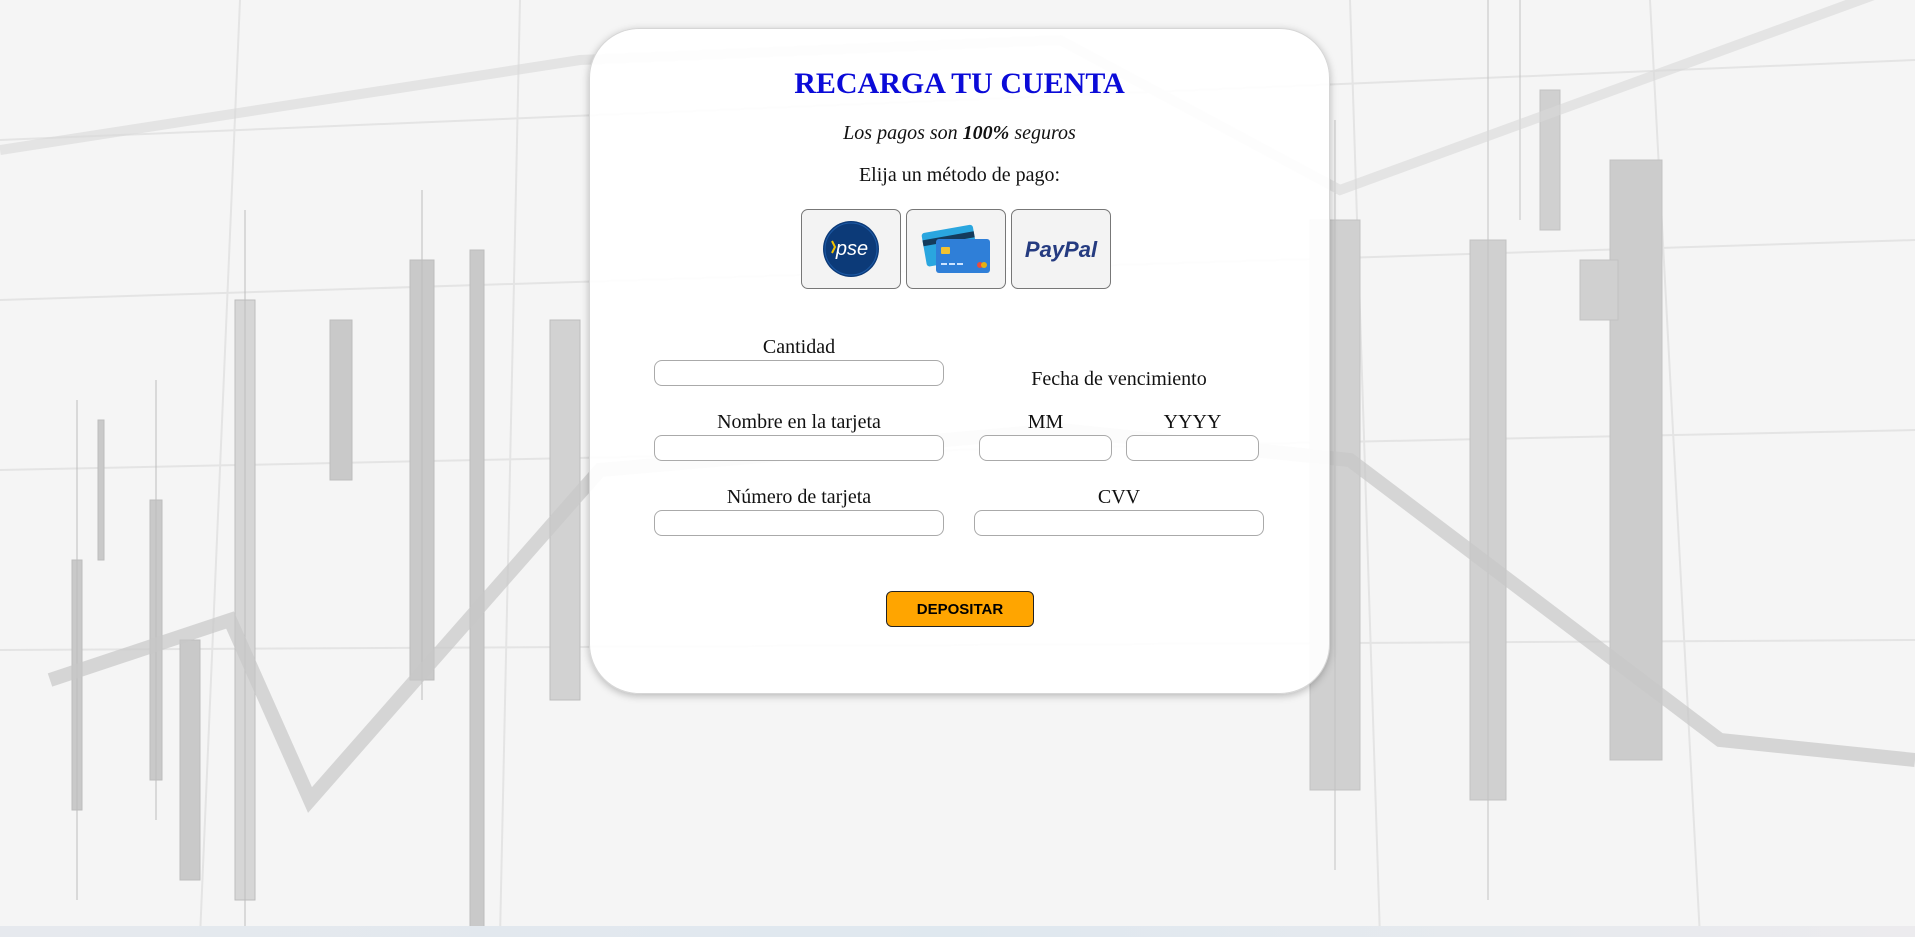 This screenshot has width=1915, height=937. Describe the element at coordinates (799, 422) in the screenshot. I see `cardholder-name-label: Nombre en la tarjeta` at that location.